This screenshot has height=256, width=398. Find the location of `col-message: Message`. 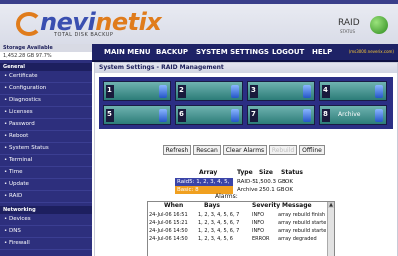

col-message: Message is located at coordinates (297, 205).